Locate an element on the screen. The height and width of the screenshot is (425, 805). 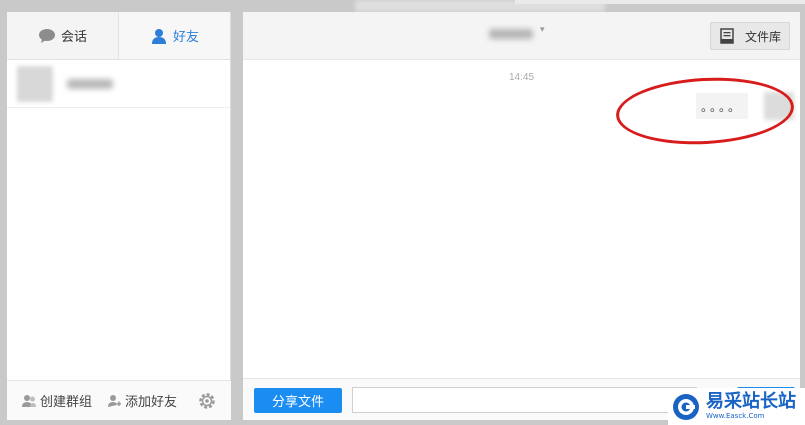
speech-bubble-icon is located at coordinates (47, 36).